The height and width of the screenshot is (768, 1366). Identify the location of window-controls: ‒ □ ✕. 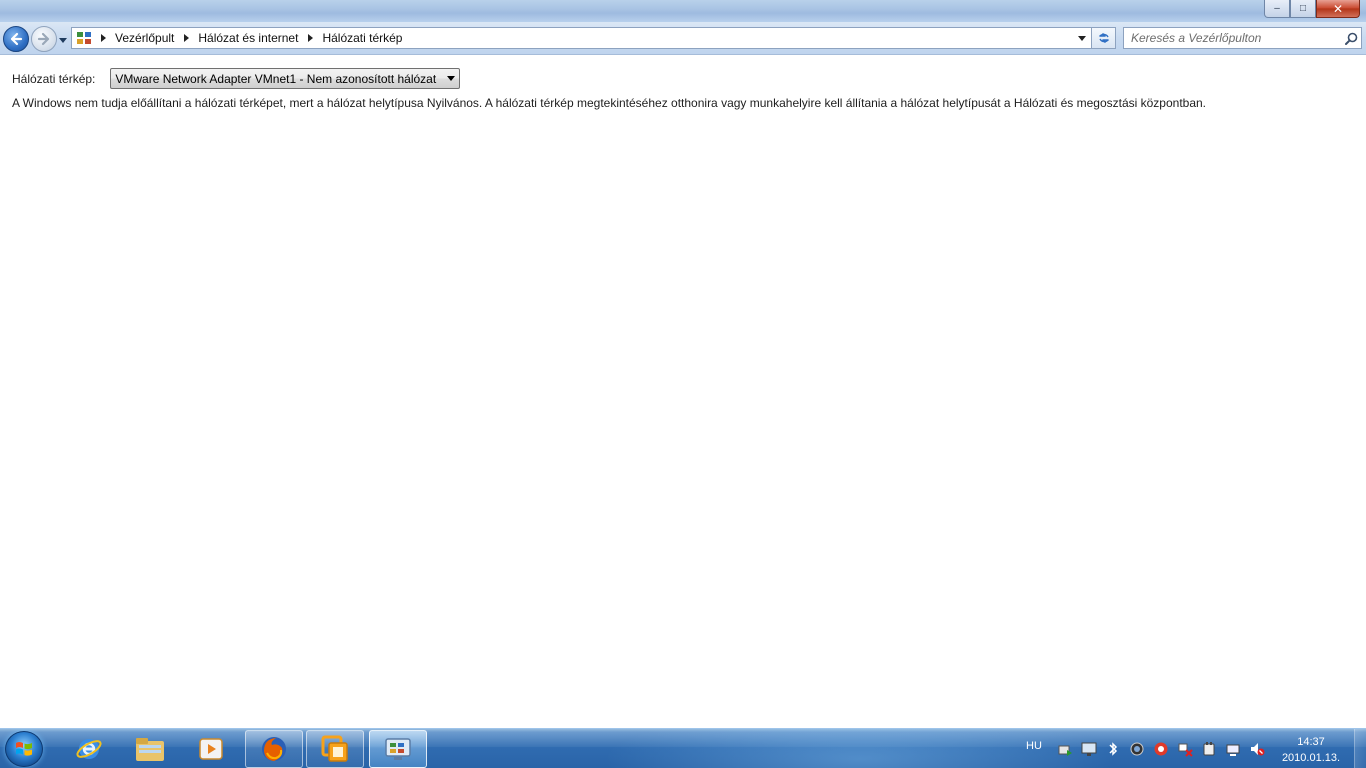
(1312, 9).